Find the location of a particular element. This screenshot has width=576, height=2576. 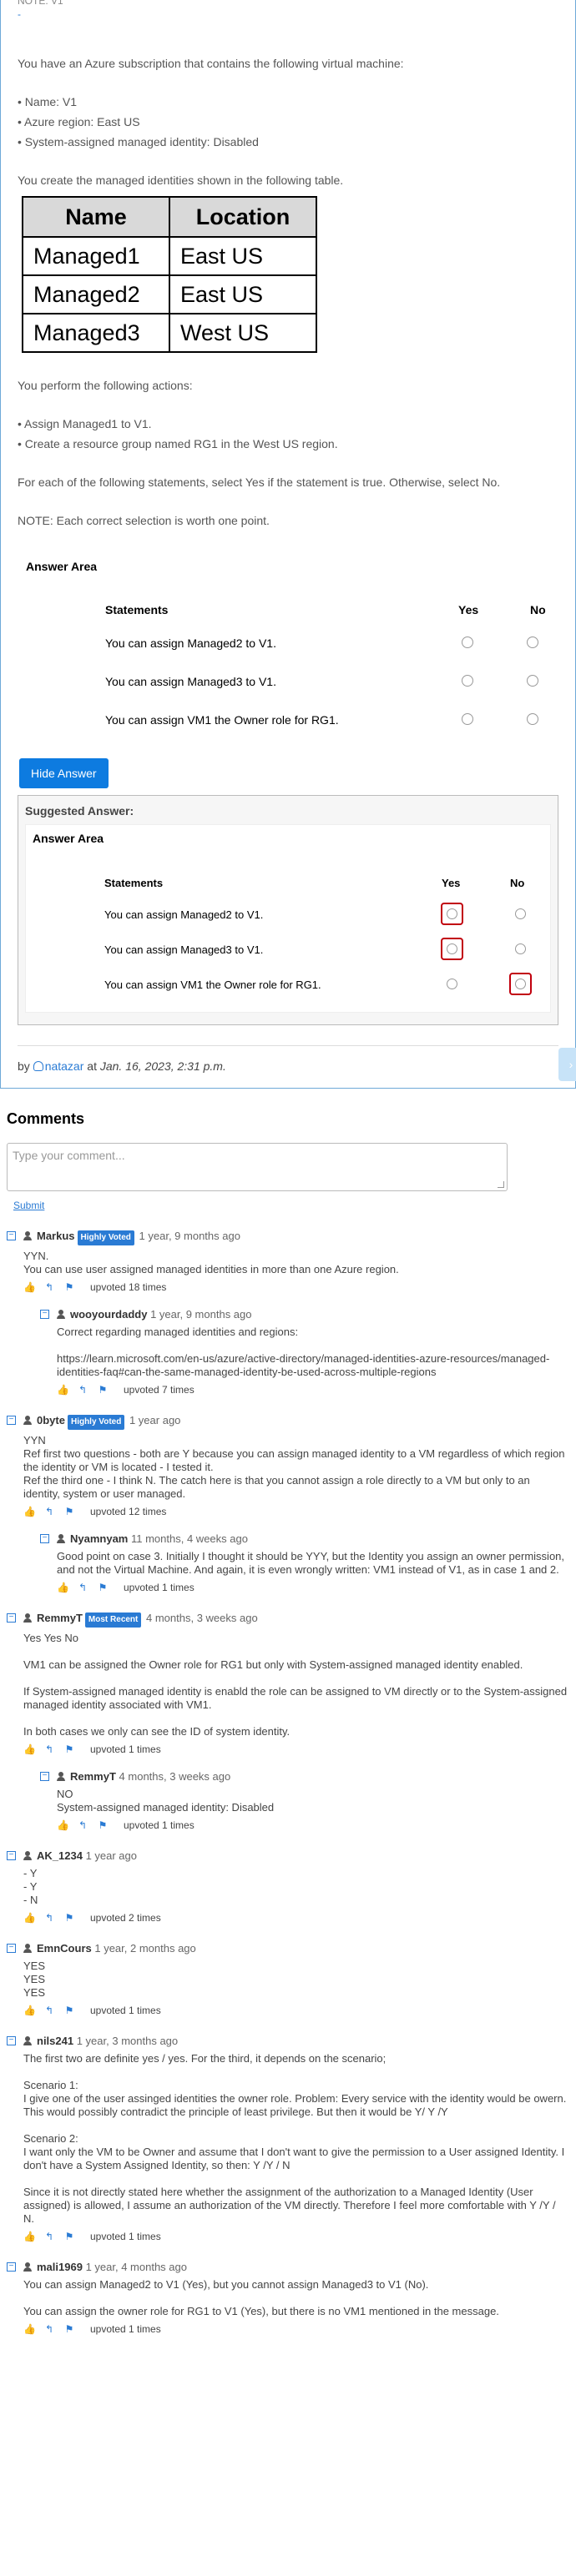

answer-row: You can assign Managed2 to V1. is located at coordinates (288, 644).